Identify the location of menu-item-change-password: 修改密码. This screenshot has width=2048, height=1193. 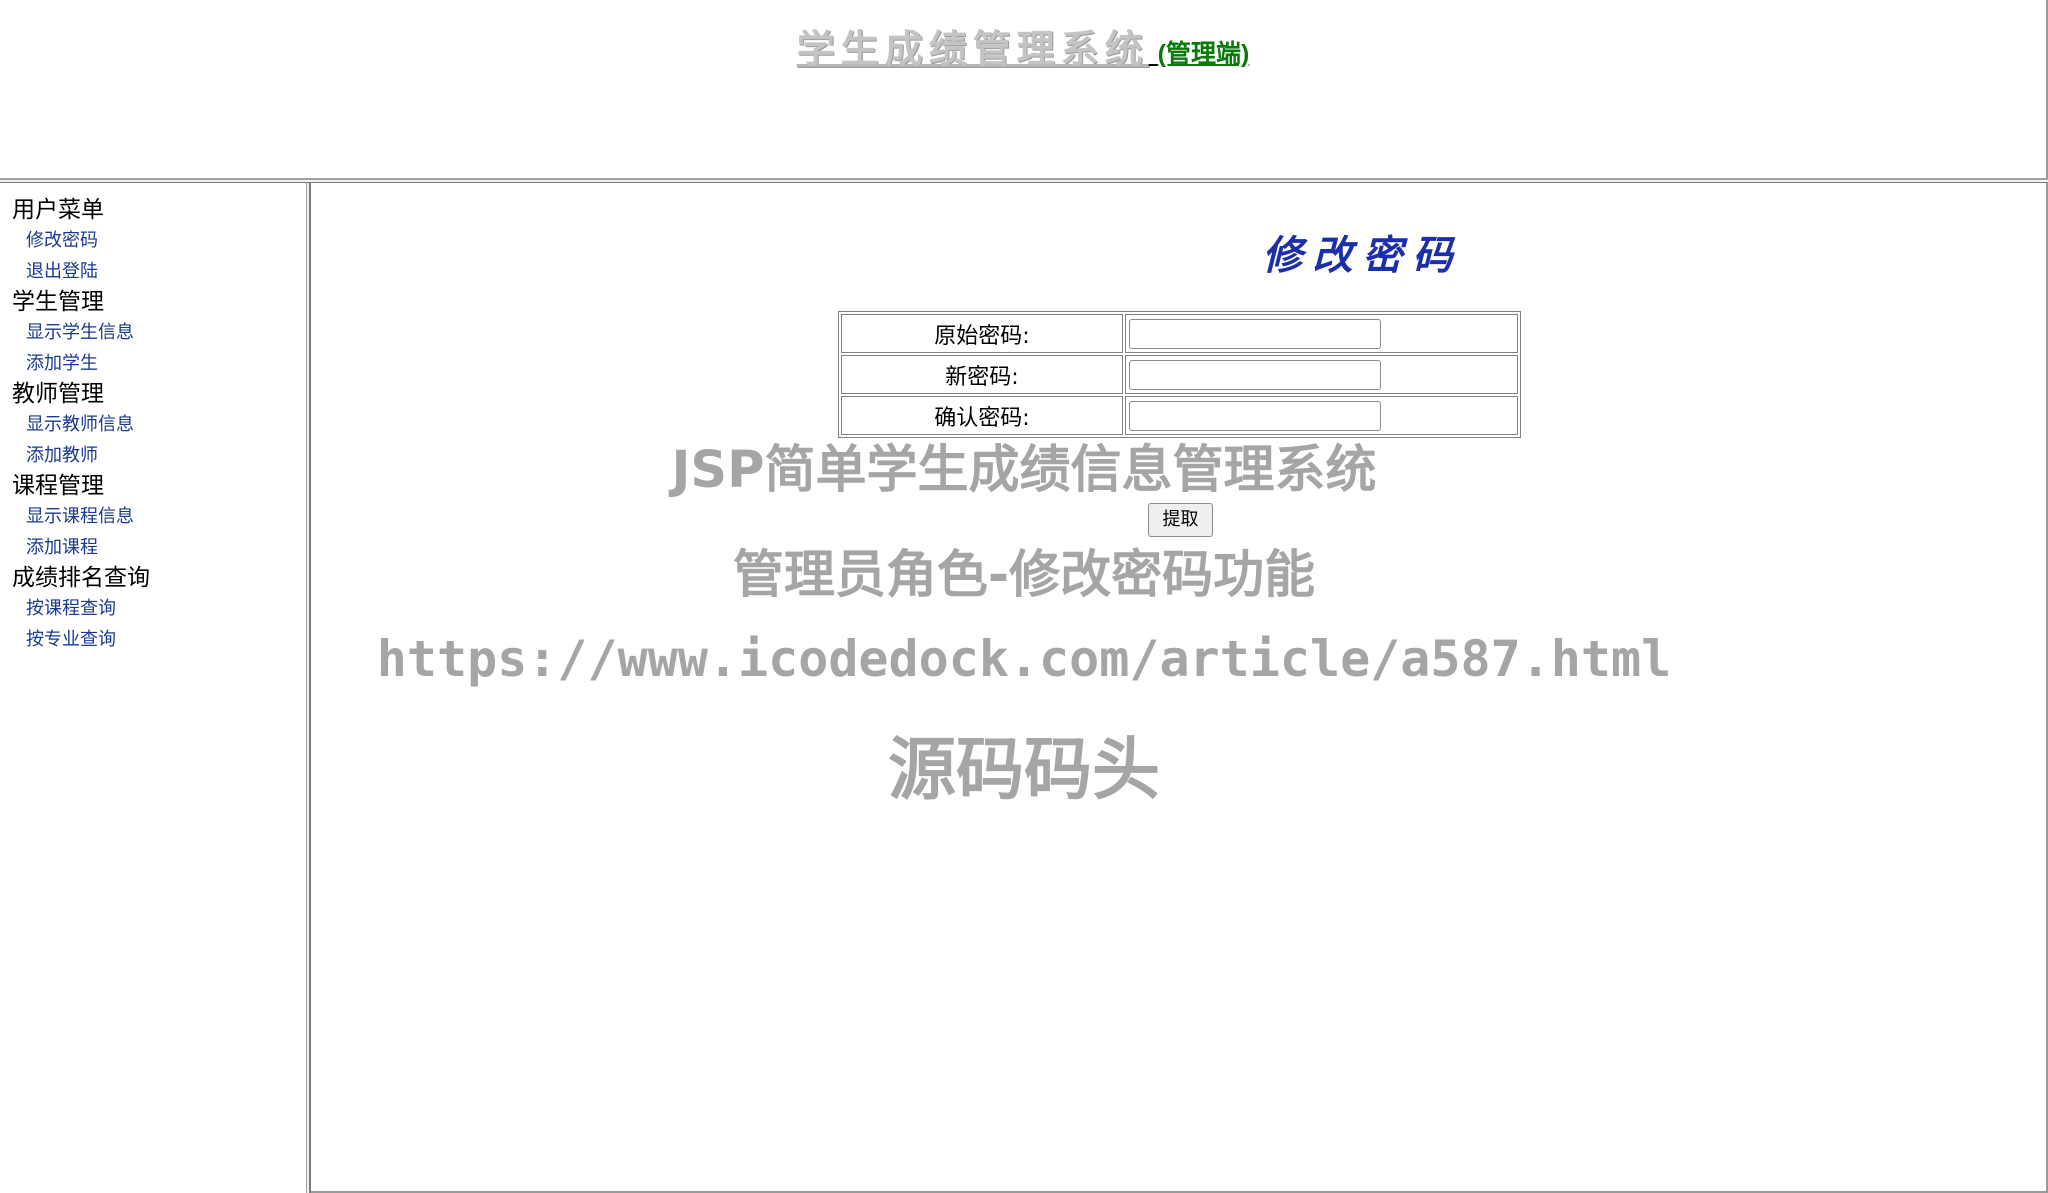
(81, 240).